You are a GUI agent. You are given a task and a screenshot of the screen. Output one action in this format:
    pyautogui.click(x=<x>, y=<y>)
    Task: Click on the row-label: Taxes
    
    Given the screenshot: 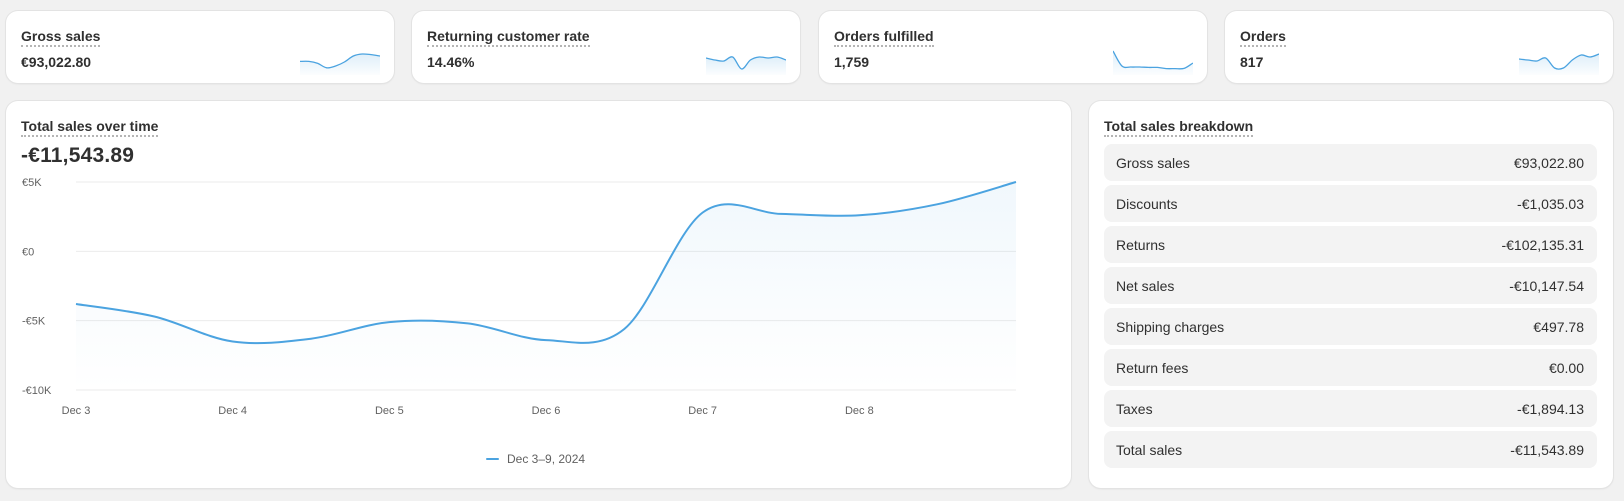 What is the action you would take?
    pyautogui.click(x=1134, y=408)
    